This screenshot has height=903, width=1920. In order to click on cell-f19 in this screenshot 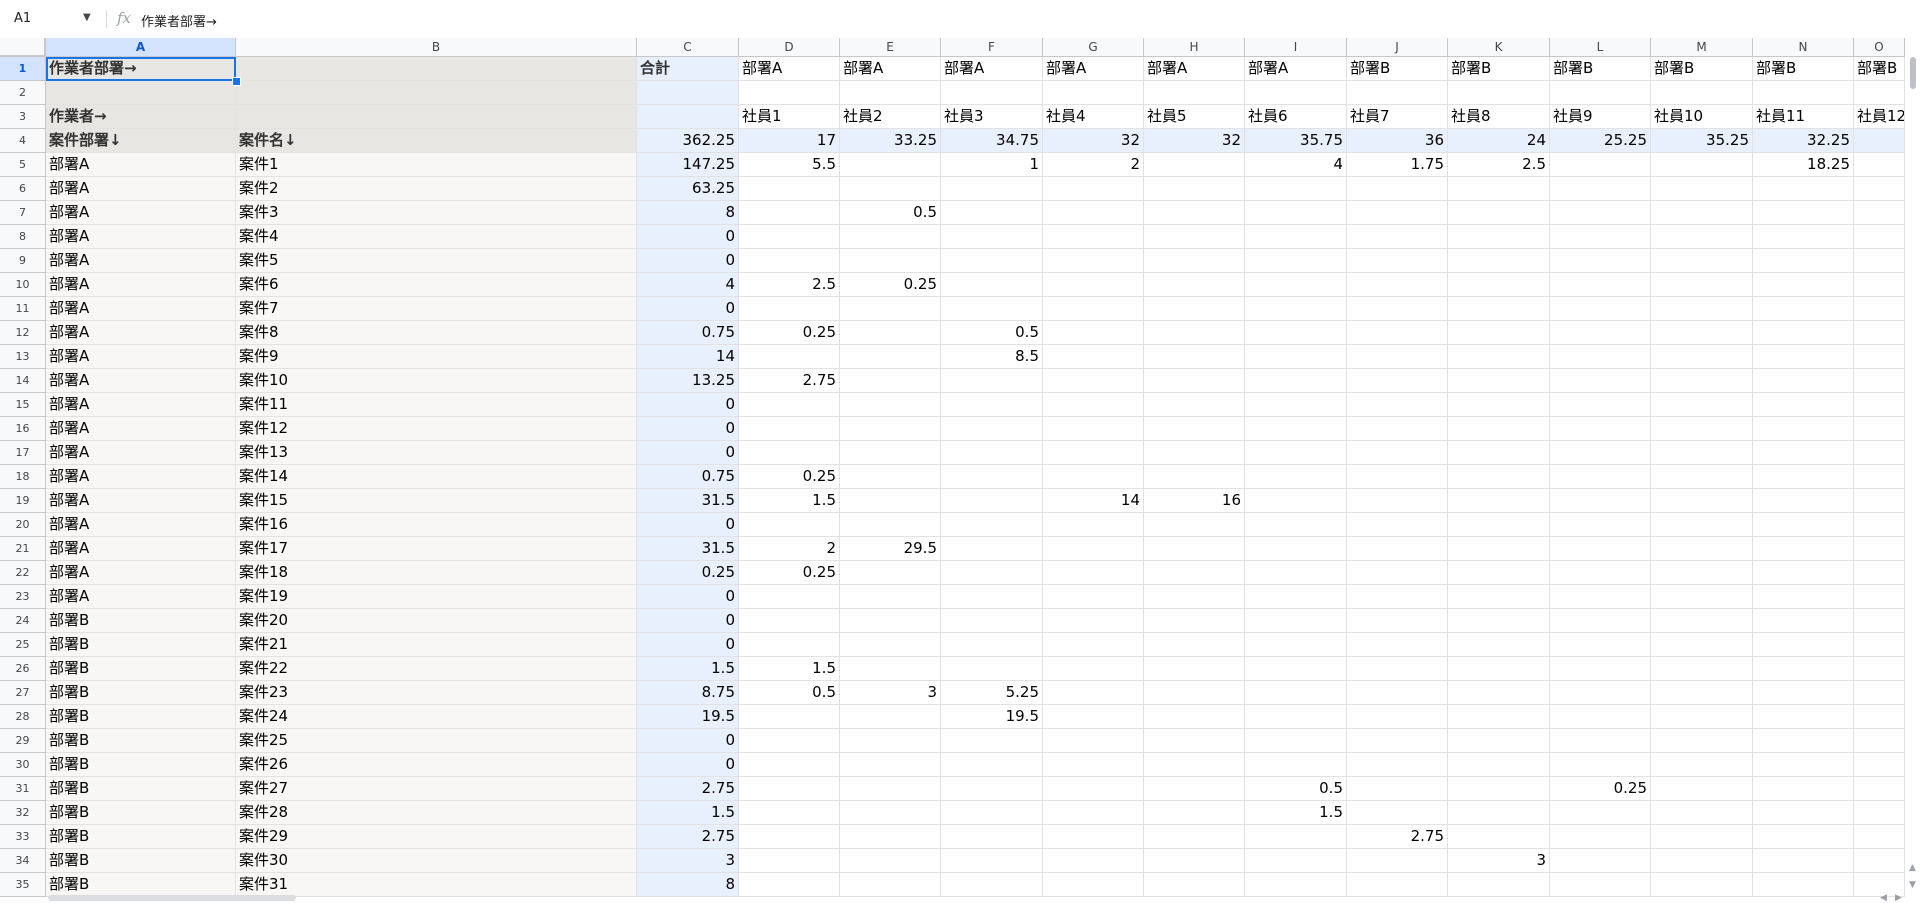, I will do `click(992, 501)`.